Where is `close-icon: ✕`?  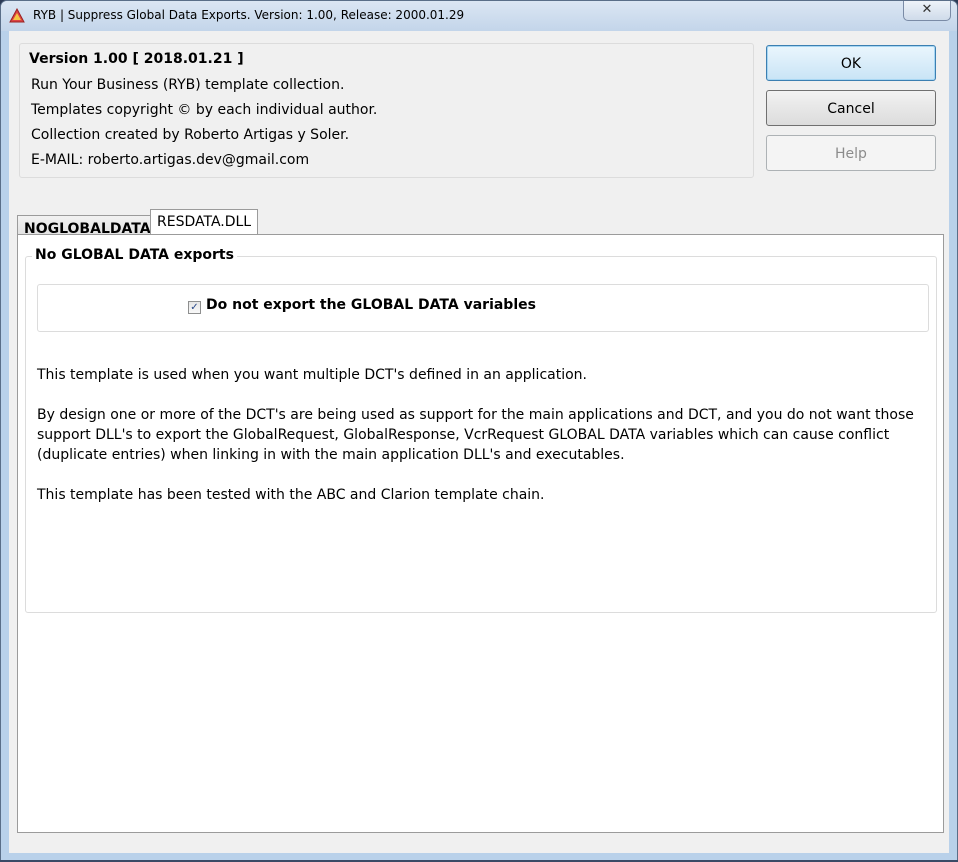 close-icon: ✕ is located at coordinates (927, 9).